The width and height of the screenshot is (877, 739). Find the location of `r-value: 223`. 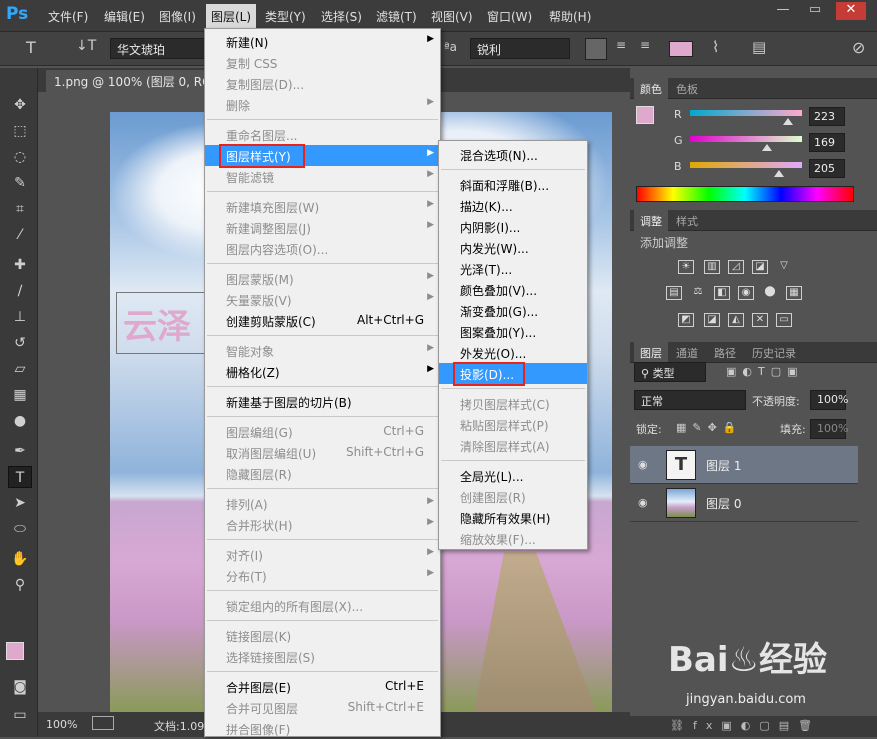

r-value: 223 is located at coordinates (827, 116).